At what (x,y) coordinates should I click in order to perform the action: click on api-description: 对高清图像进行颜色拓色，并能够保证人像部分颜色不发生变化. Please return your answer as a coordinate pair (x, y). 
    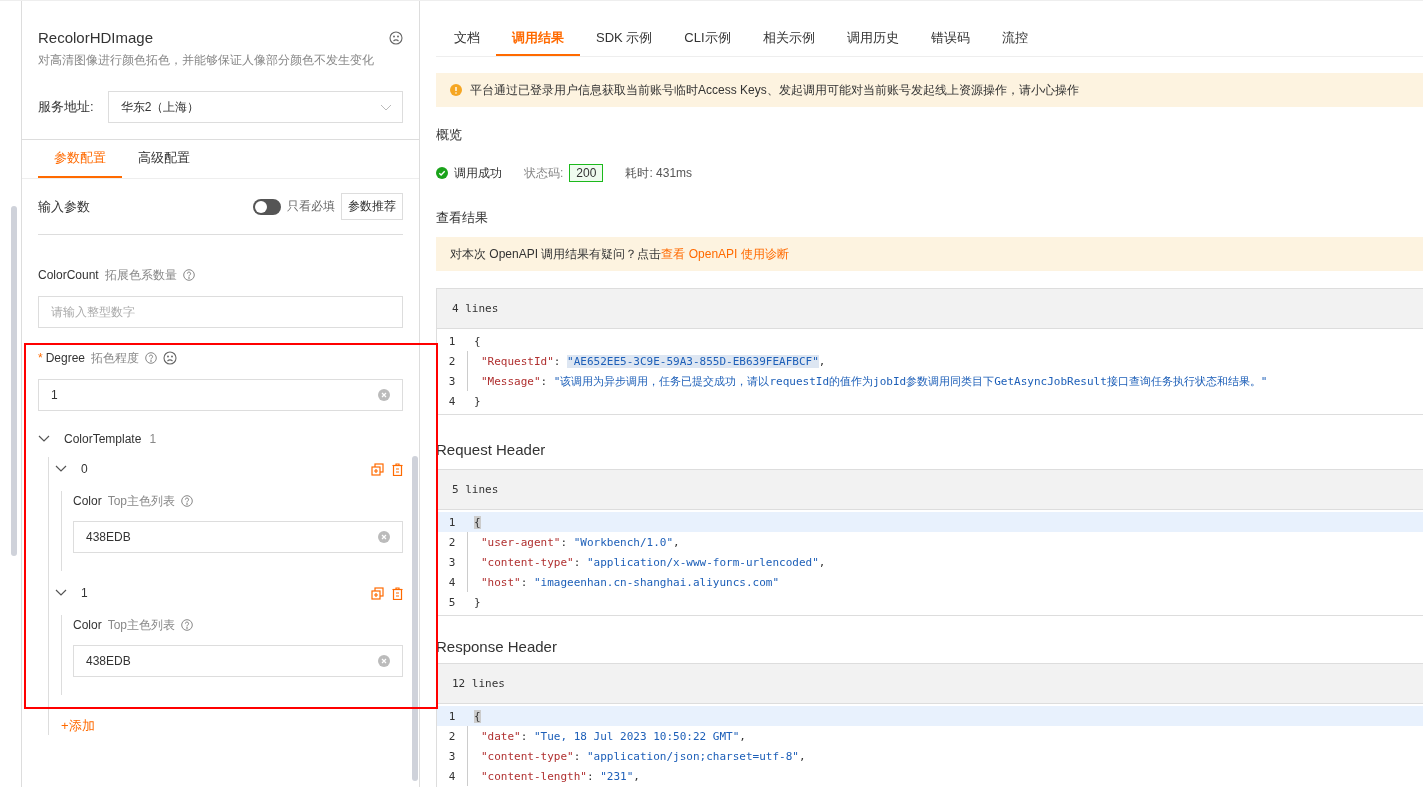
    Looking at the image, I should click on (206, 60).